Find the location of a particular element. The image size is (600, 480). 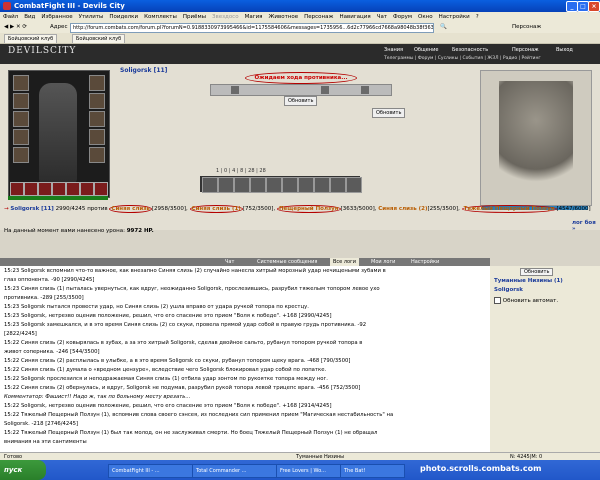

armor-slot is located at coordinates (21, 137).